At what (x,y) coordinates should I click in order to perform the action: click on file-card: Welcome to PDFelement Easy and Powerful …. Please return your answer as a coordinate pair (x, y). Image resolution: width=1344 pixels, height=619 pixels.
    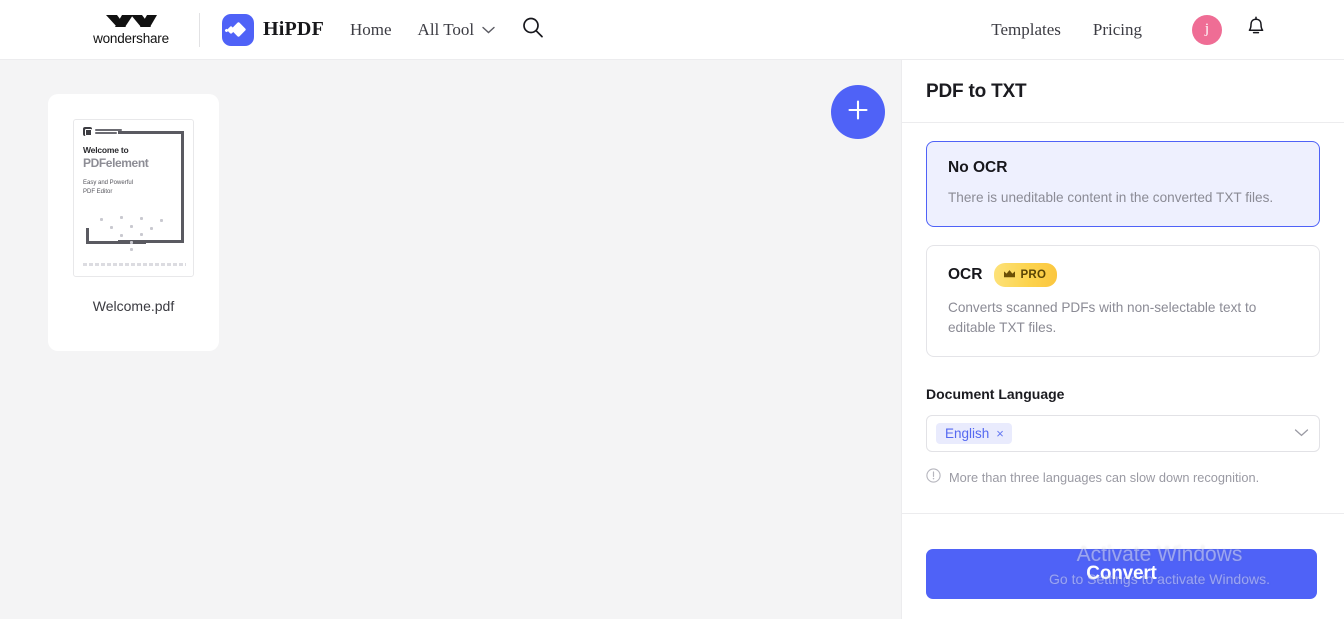
    Looking at the image, I should click on (133, 222).